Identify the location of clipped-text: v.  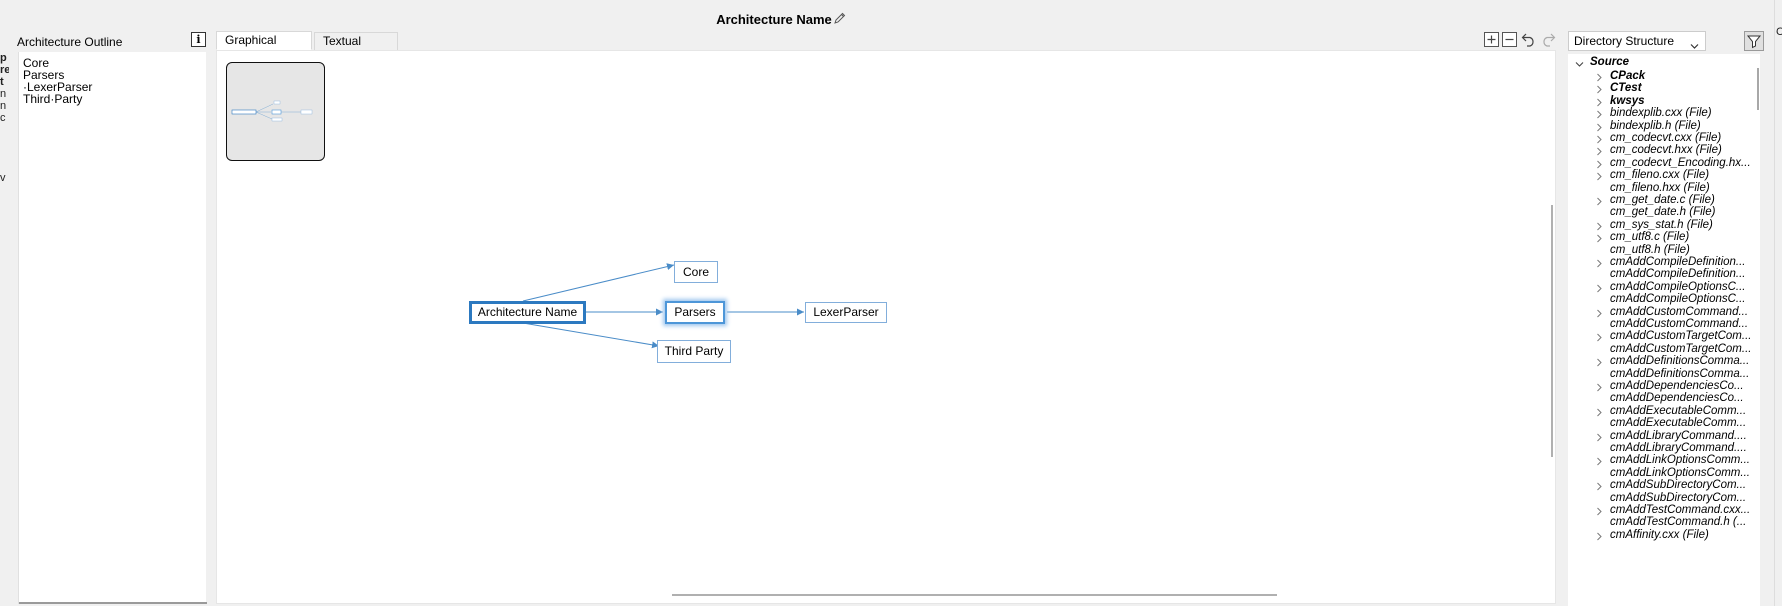
(3, 178).